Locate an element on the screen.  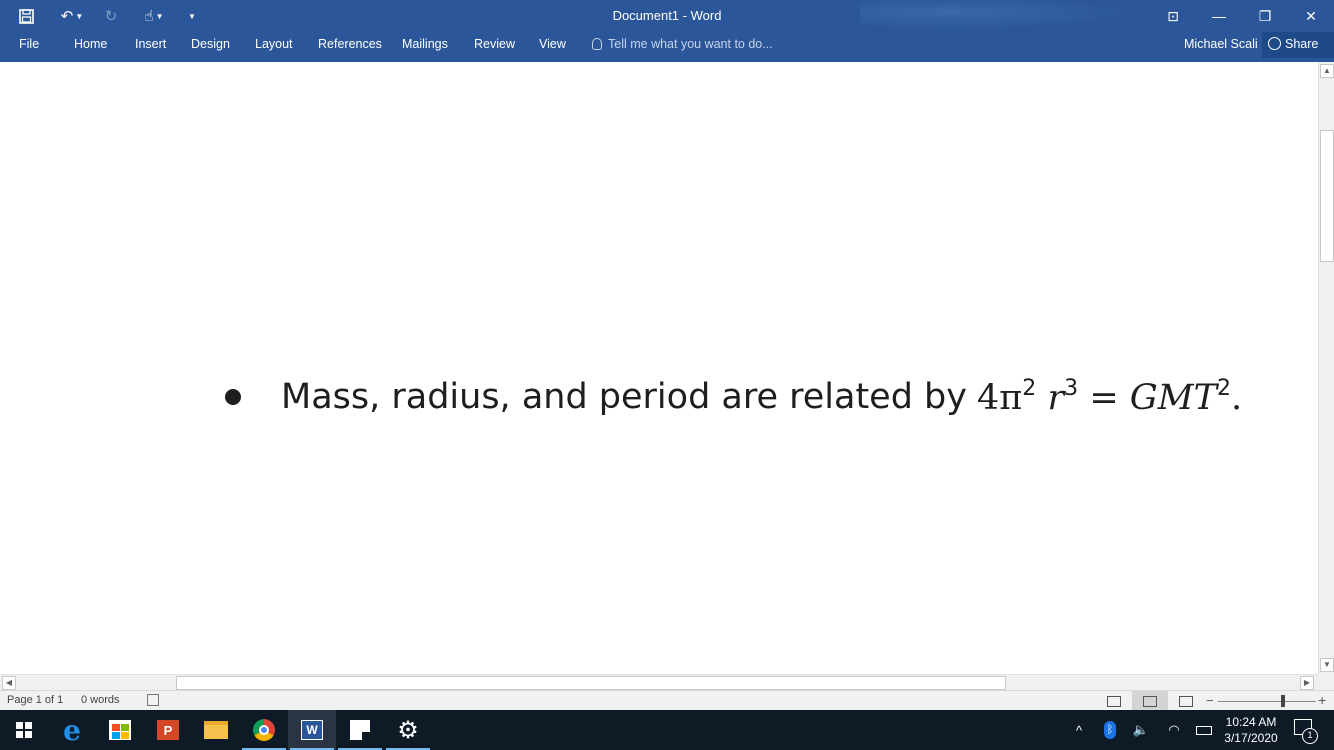
clock: 10:24 AM 3/17/2020 is located at coordinates (1251, 730).